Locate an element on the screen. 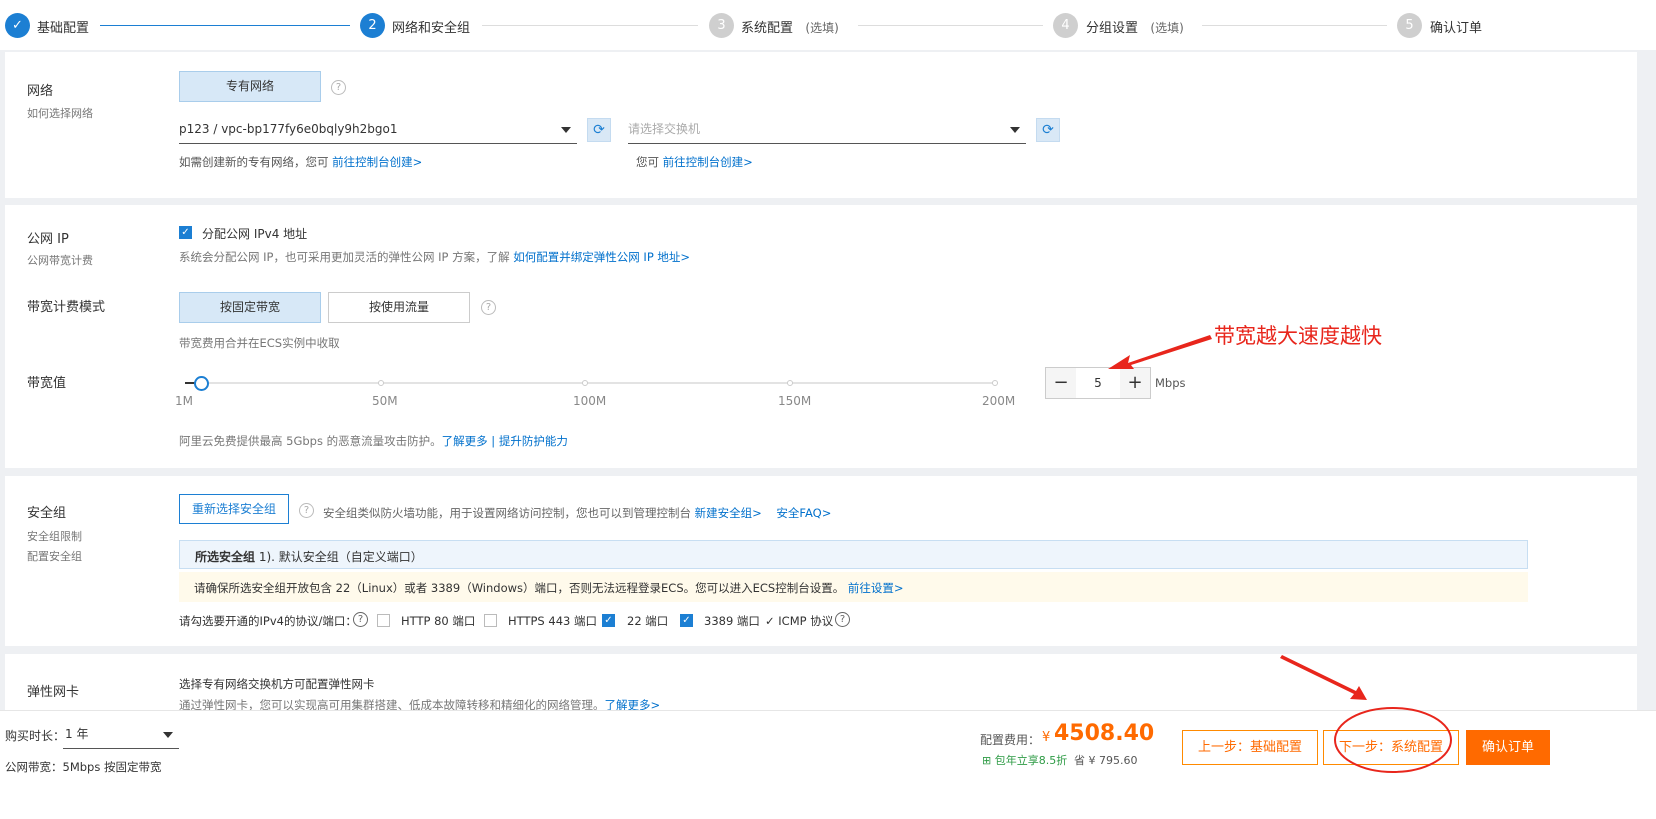 The width and height of the screenshot is (1656, 819). https443-checkbox is located at coordinates (490, 620).